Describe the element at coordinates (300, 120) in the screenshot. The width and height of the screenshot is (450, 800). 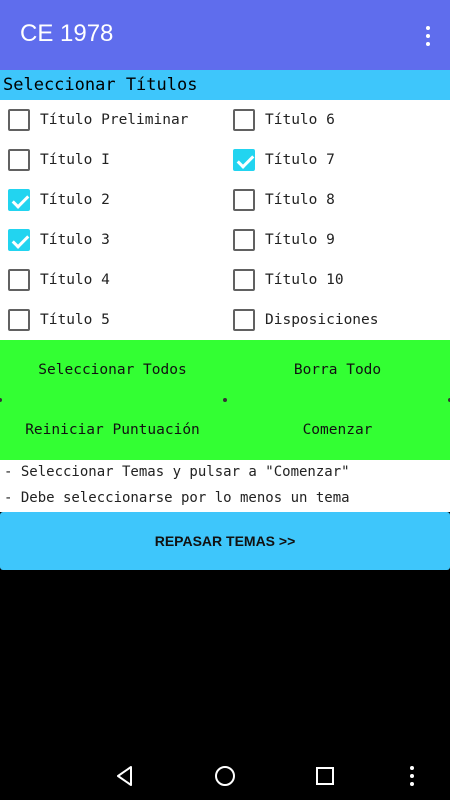
I see `checkbox-label: Título 6` at that location.